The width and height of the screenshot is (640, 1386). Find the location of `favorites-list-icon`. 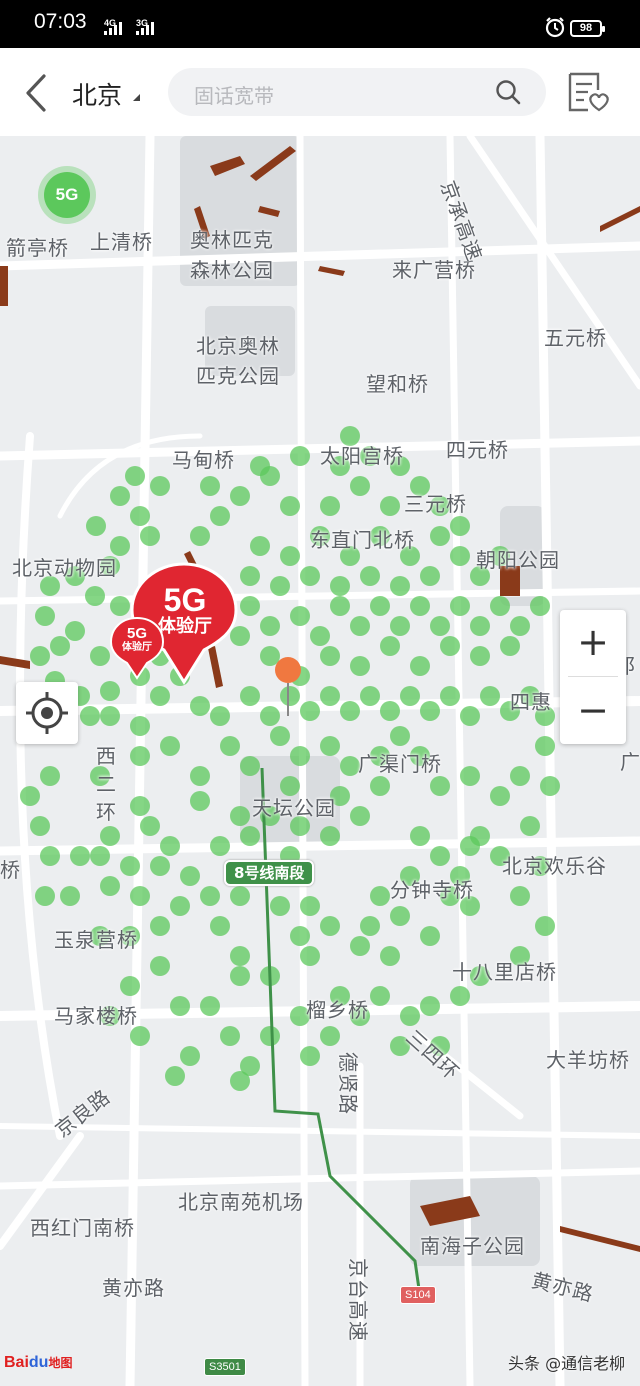

favorites-list-icon is located at coordinates (589, 92).